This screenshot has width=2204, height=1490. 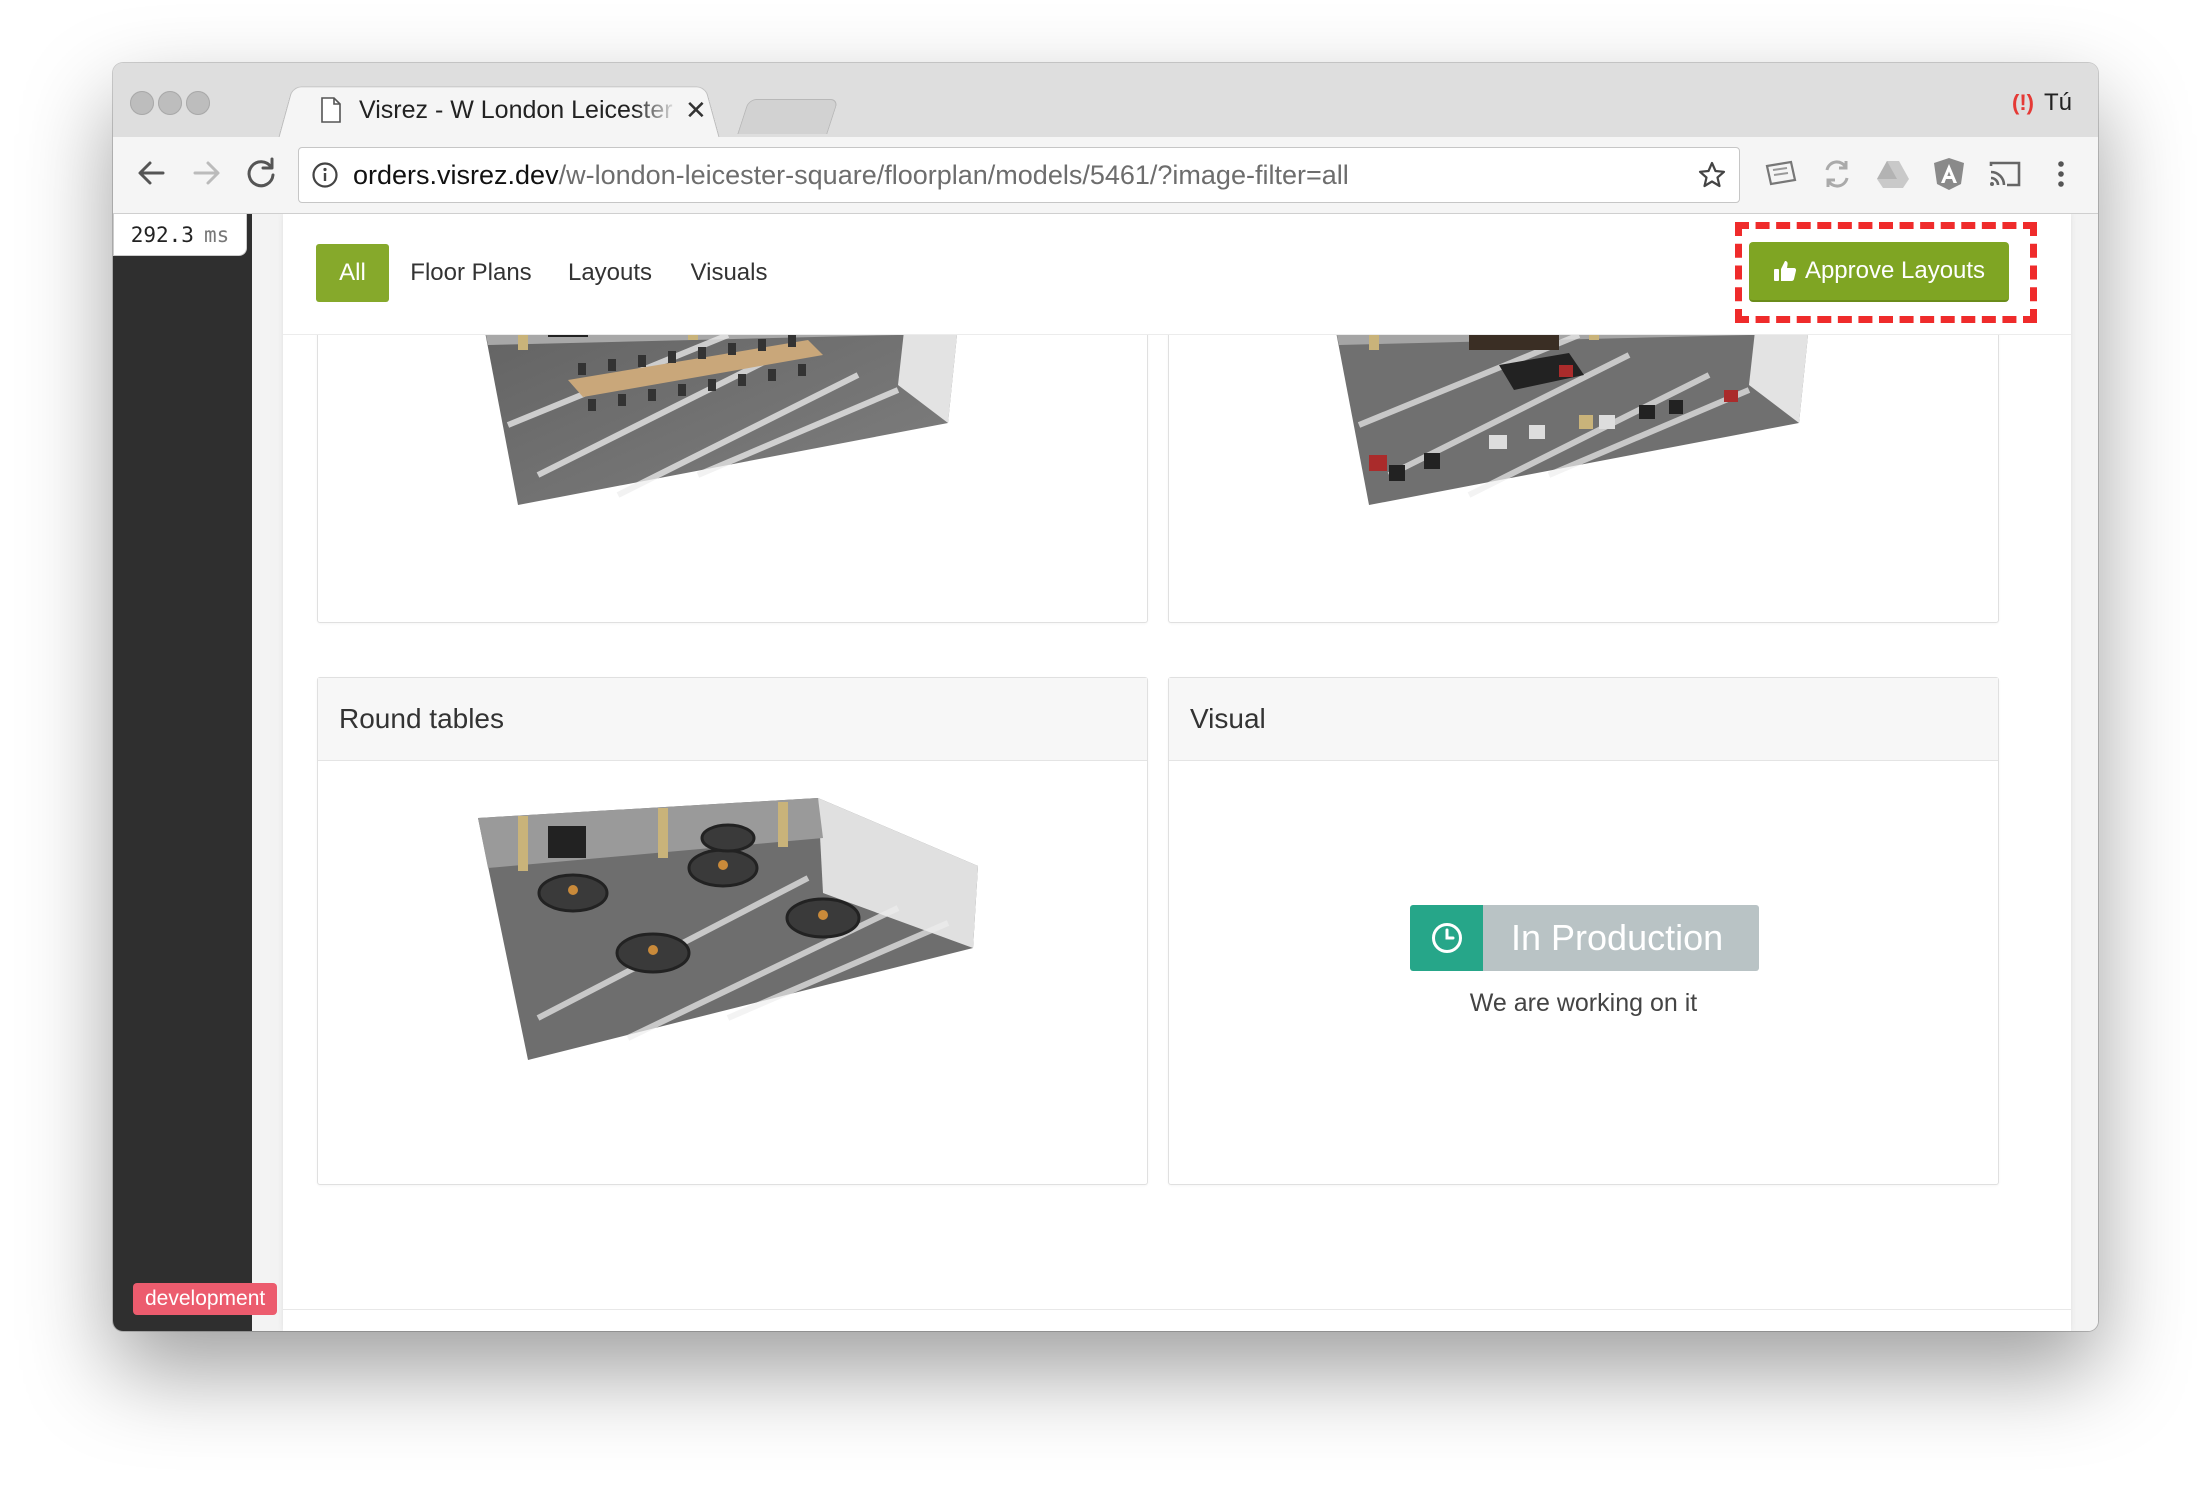 I want to click on section-divider, so click(x=1177, y=1309).